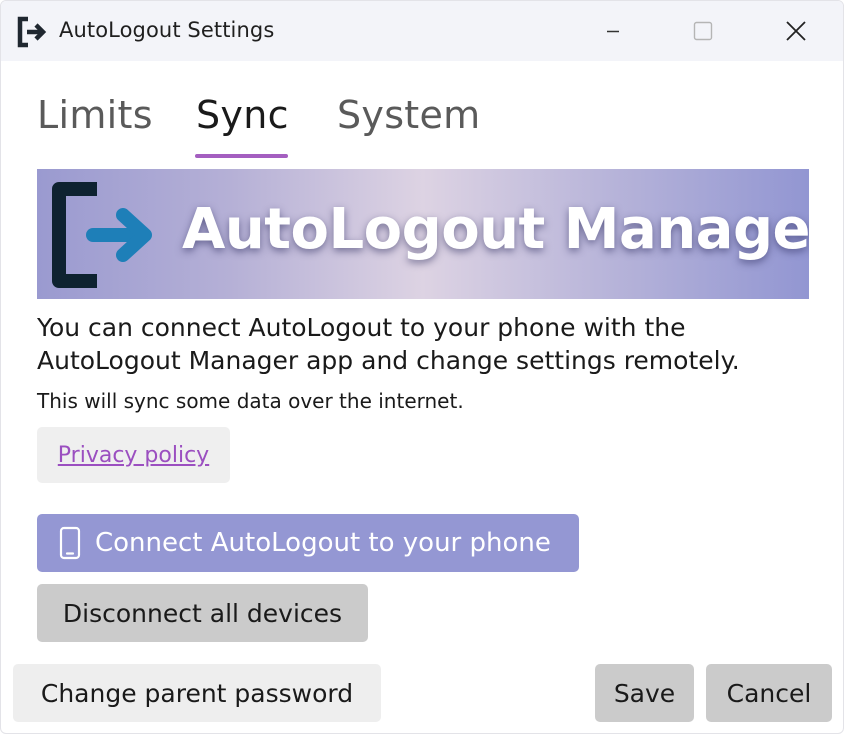  I want to click on window-title: AutoLogout Settings, so click(167, 30).